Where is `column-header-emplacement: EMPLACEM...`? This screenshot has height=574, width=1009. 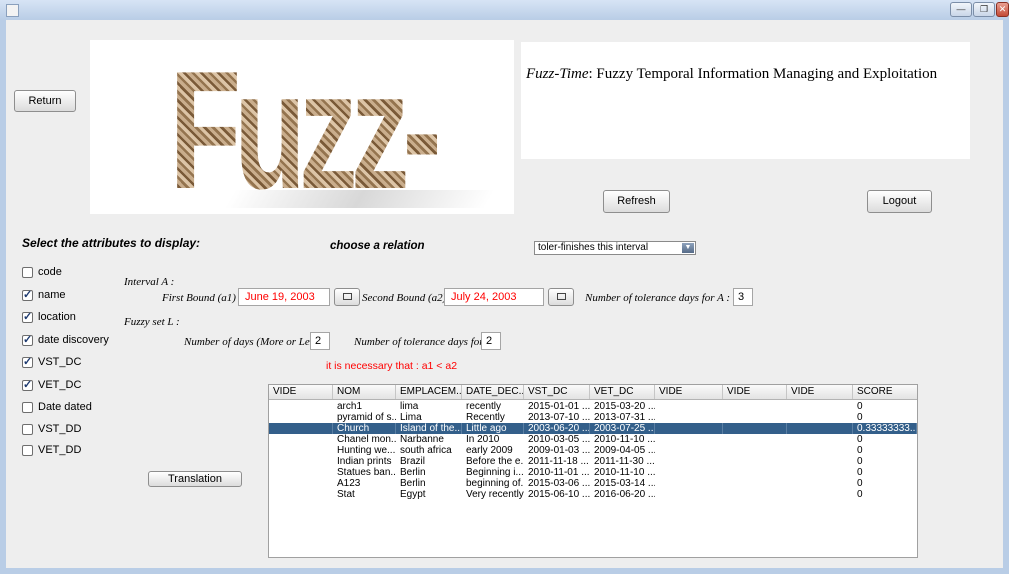
column-header-emplacement: EMPLACEM... is located at coordinates (429, 392).